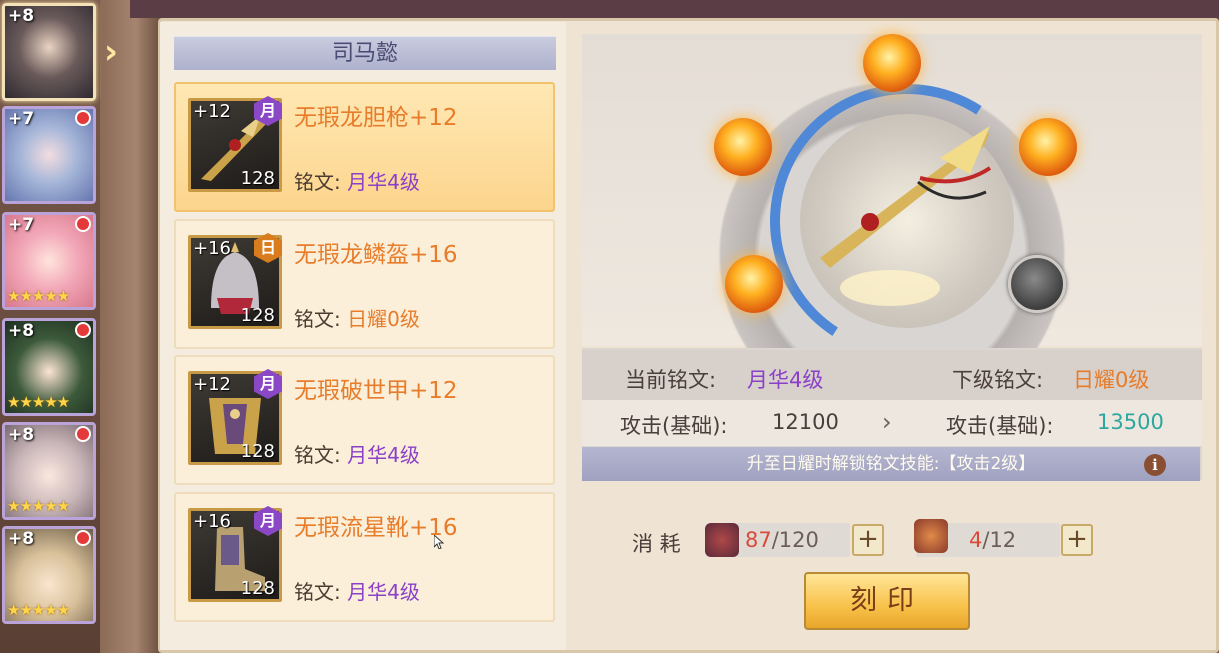 The width and height of the screenshot is (1219, 653). What do you see at coordinates (365, 53) in the screenshot?
I see `hero-name: 司马懿` at bounding box center [365, 53].